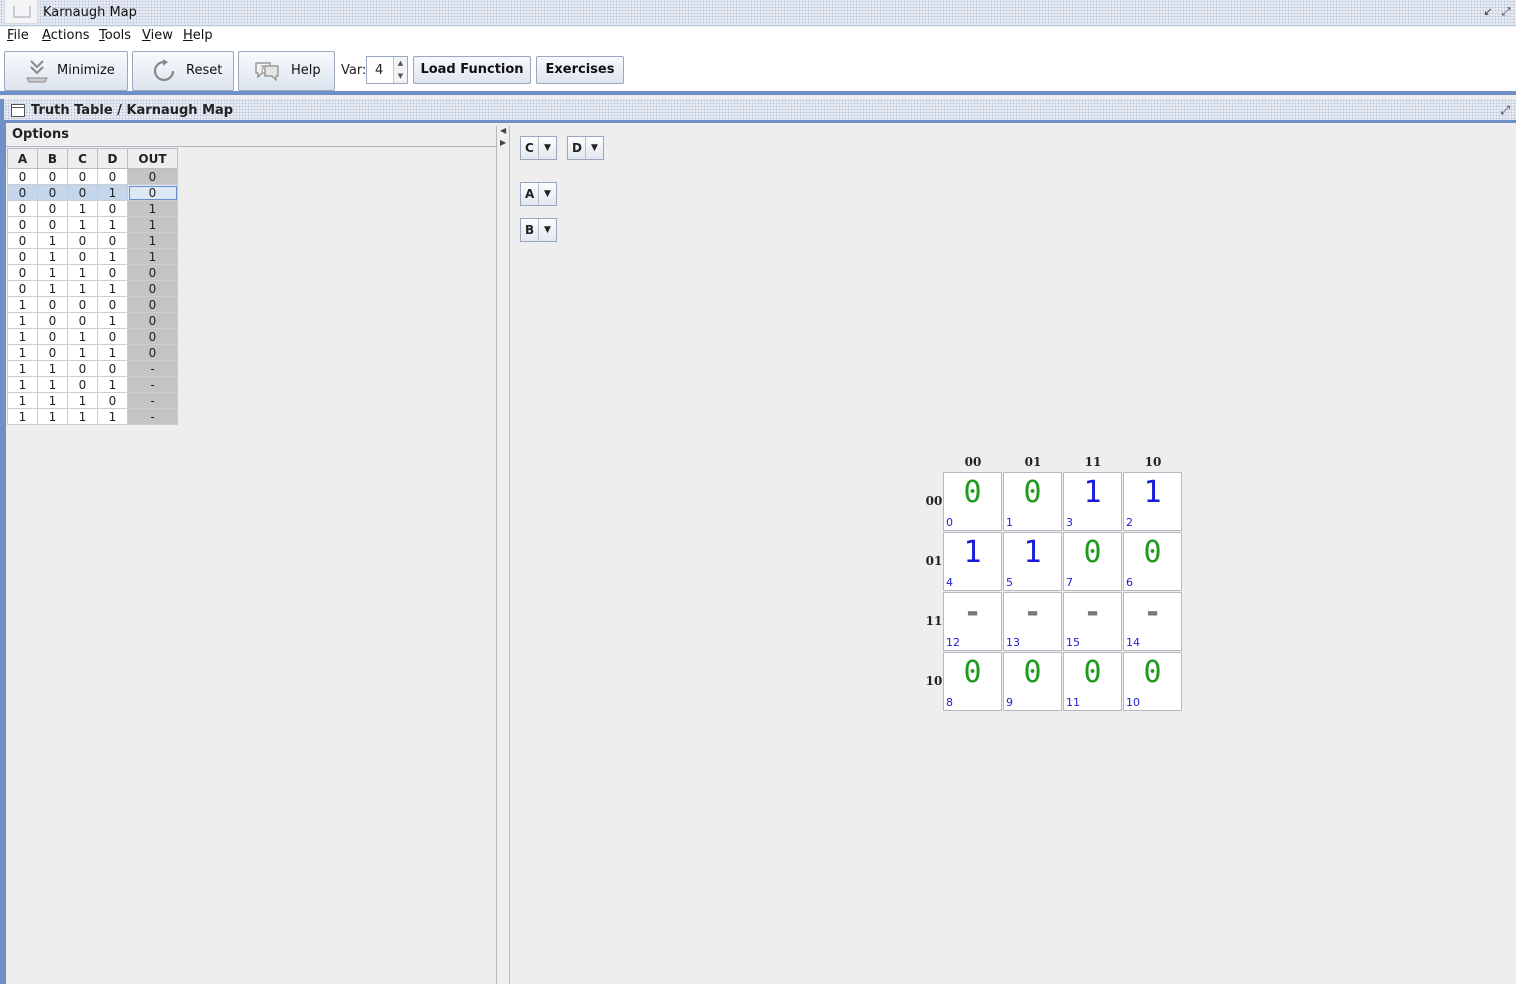 Image resolution: width=1516 pixels, height=984 pixels. What do you see at coordinates (52, 158) in the screenshot?
I see `column-header-b: B` at bounding box center [52, 158].